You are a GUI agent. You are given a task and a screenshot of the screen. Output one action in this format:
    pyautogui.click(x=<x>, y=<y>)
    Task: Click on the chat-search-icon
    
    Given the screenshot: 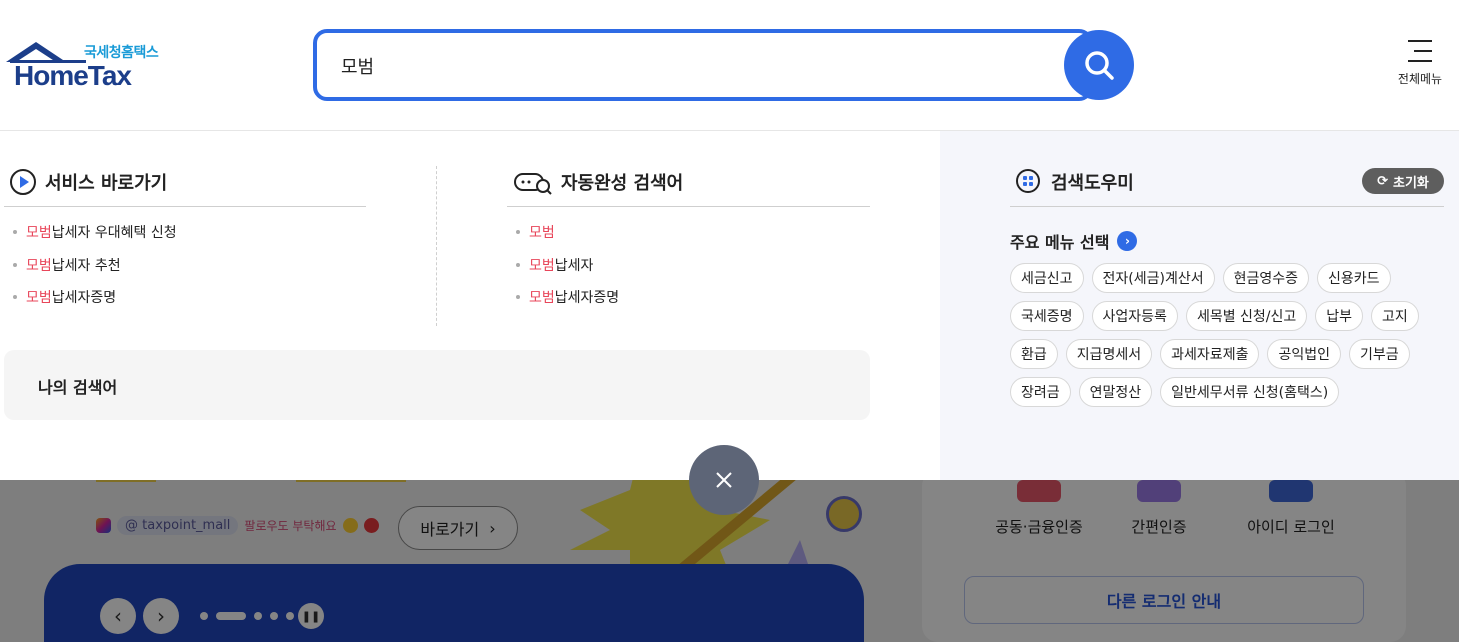 What is the action you would take?
    pyautogui.click(x=533, y=184)
    